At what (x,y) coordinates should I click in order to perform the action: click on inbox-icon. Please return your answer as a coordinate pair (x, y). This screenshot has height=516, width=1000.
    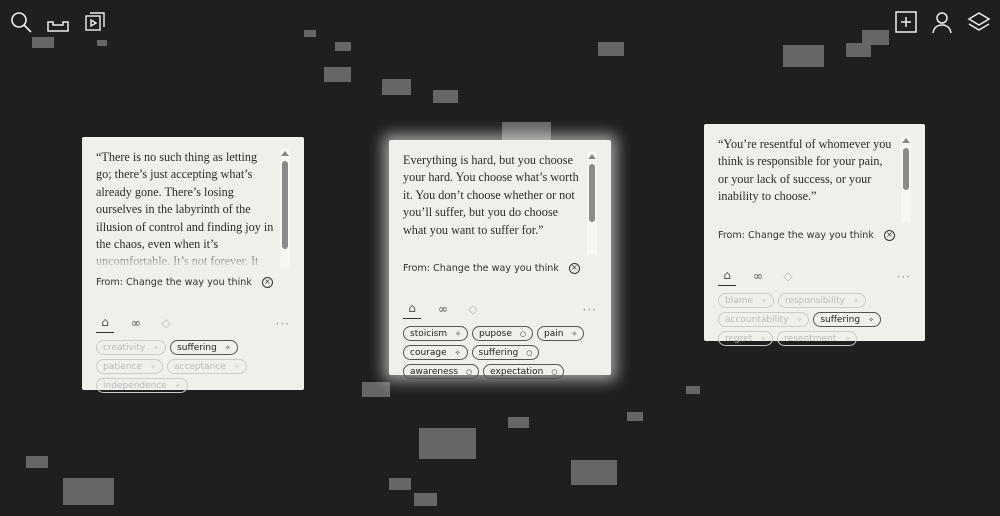
    Looking at the image, I should click on (58, 24).